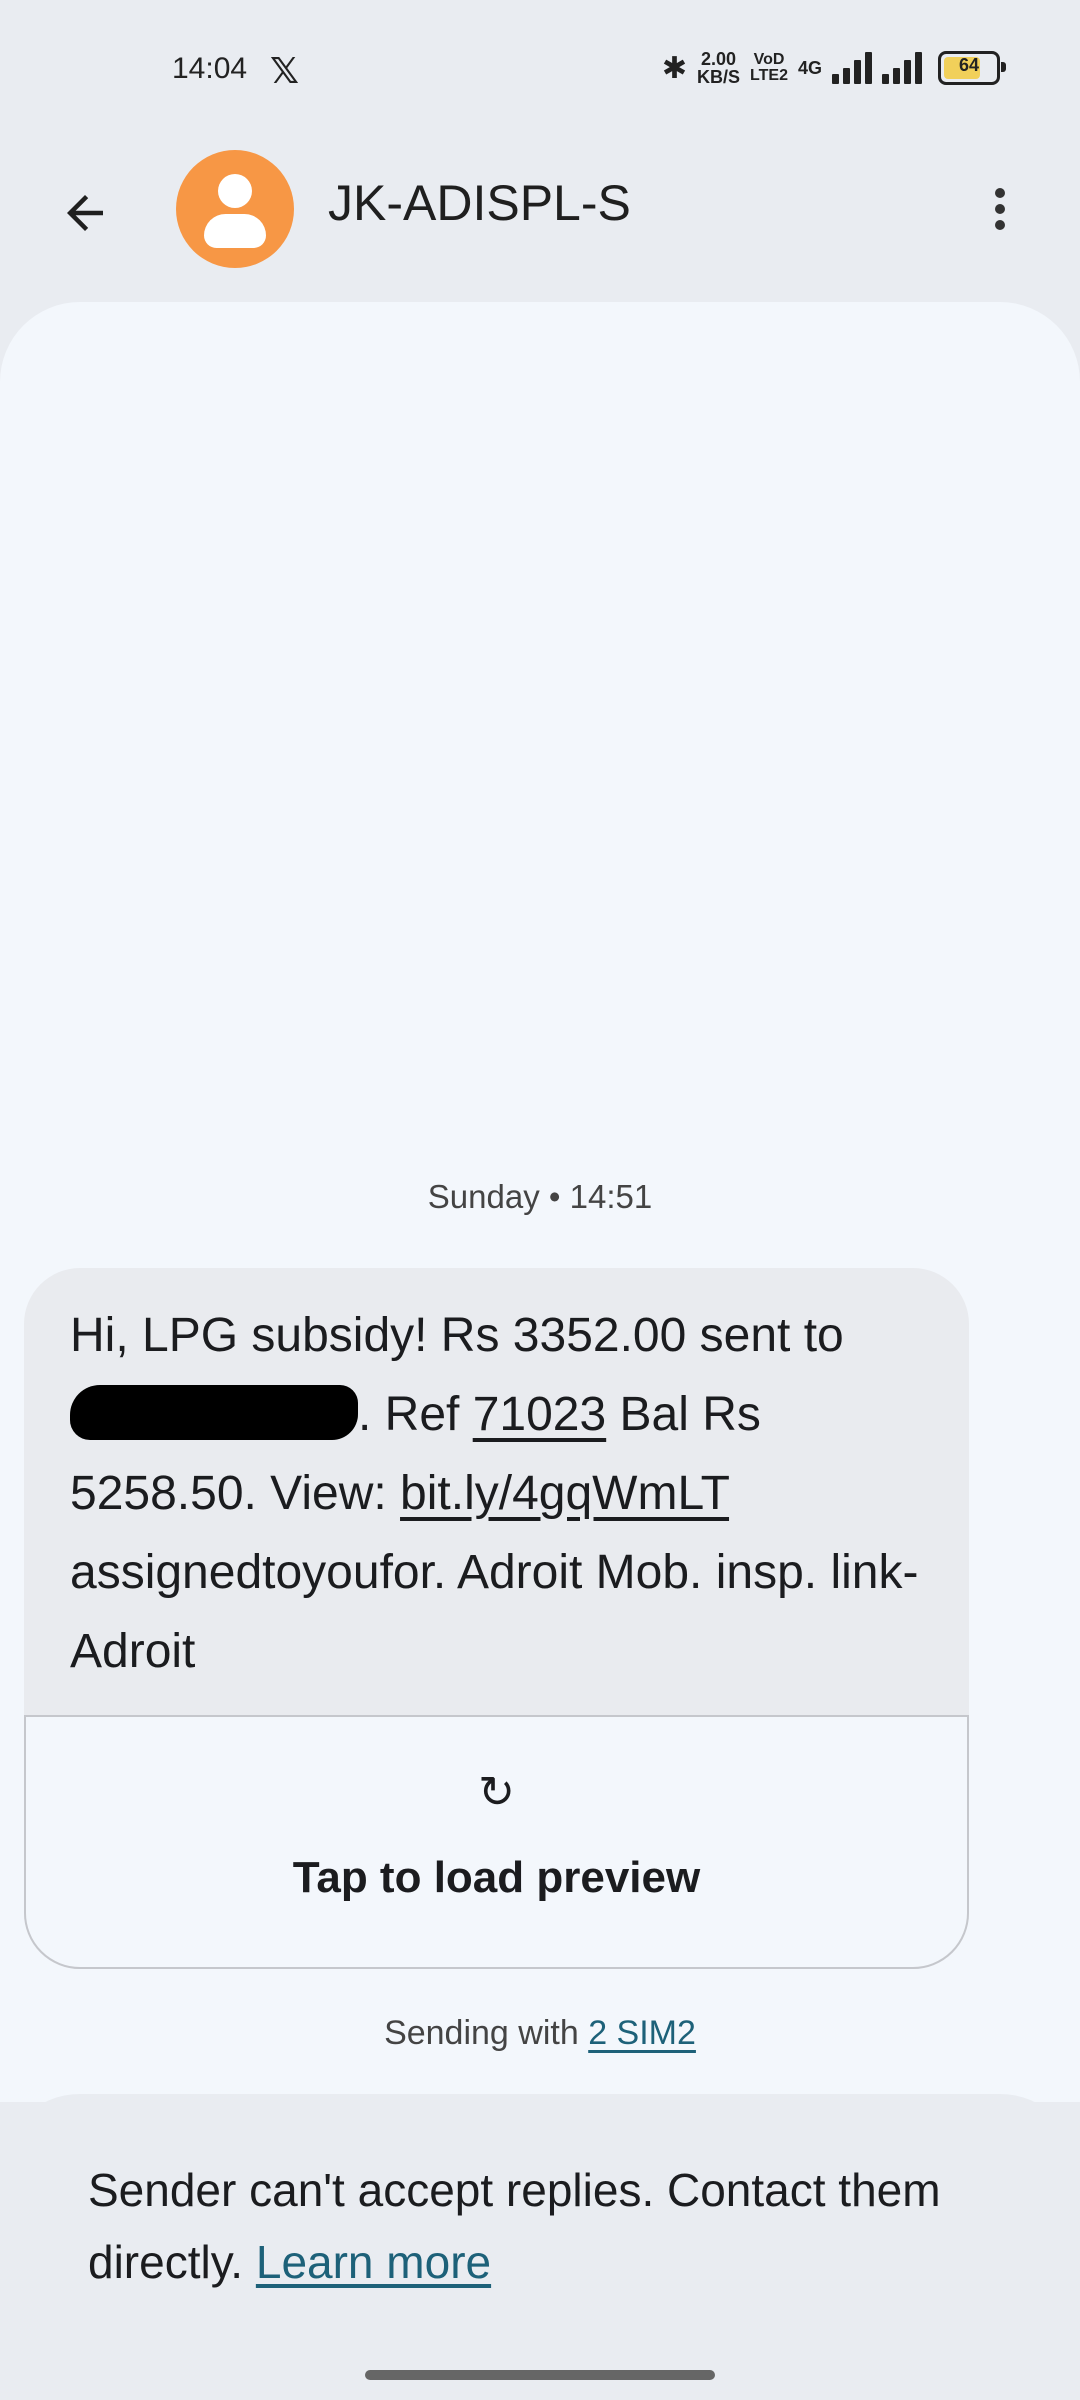 This screenshot has width=1080, height=2400. I want to click on bluetooth-icon: ✱, so click(674, 68).